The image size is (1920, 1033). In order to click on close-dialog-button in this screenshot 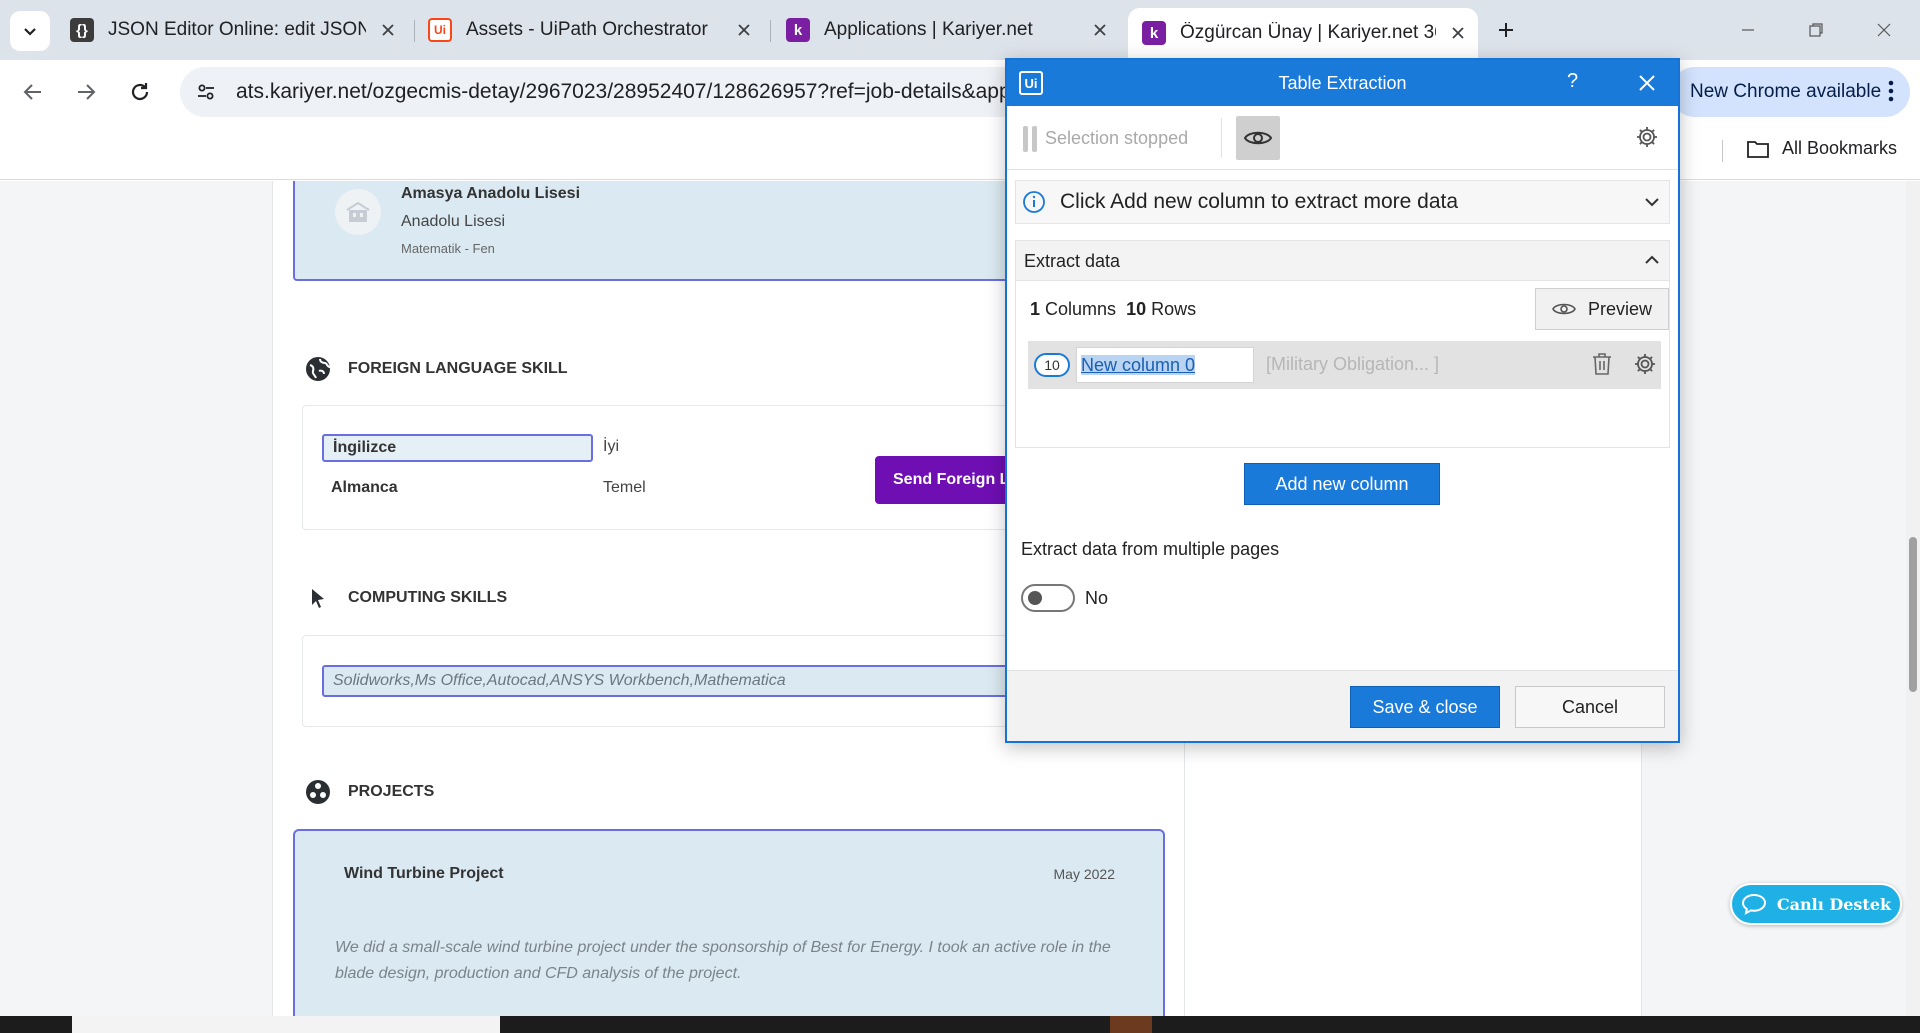, I will do `click(1647, 83)`.